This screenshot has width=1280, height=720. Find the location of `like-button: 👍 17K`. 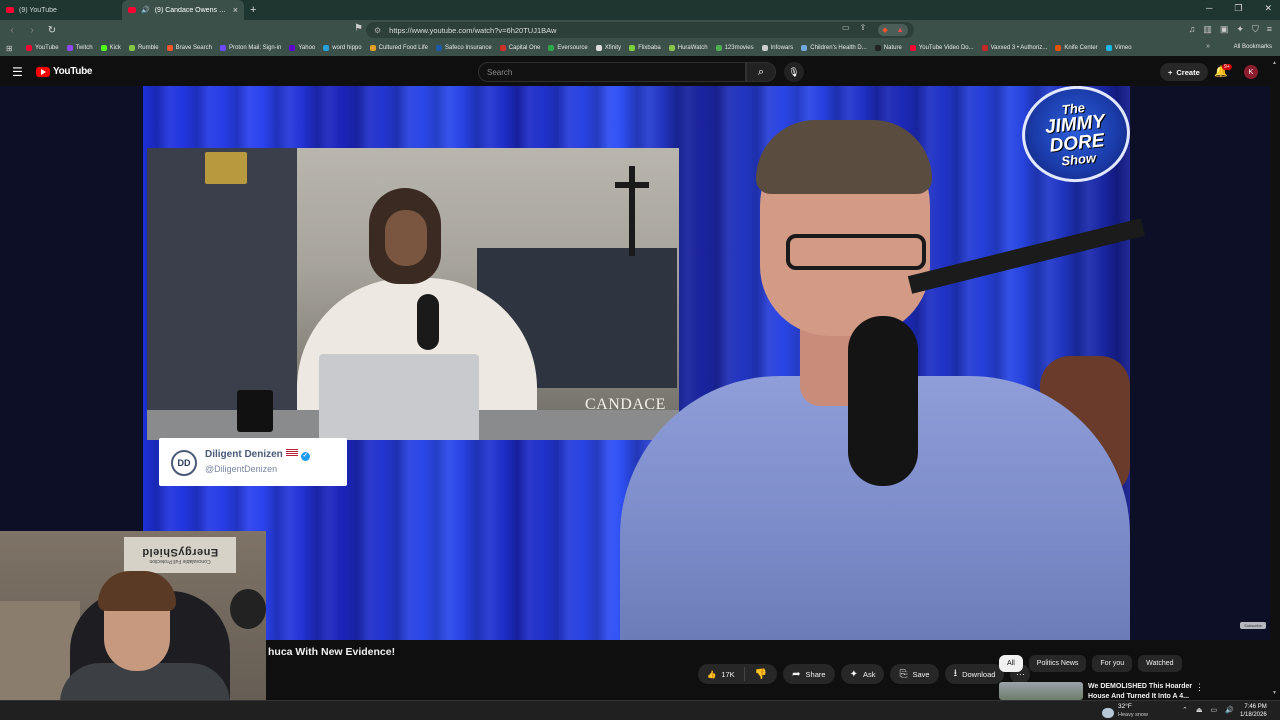

like-button: 👍 17K is located at coordinates (721, 674).